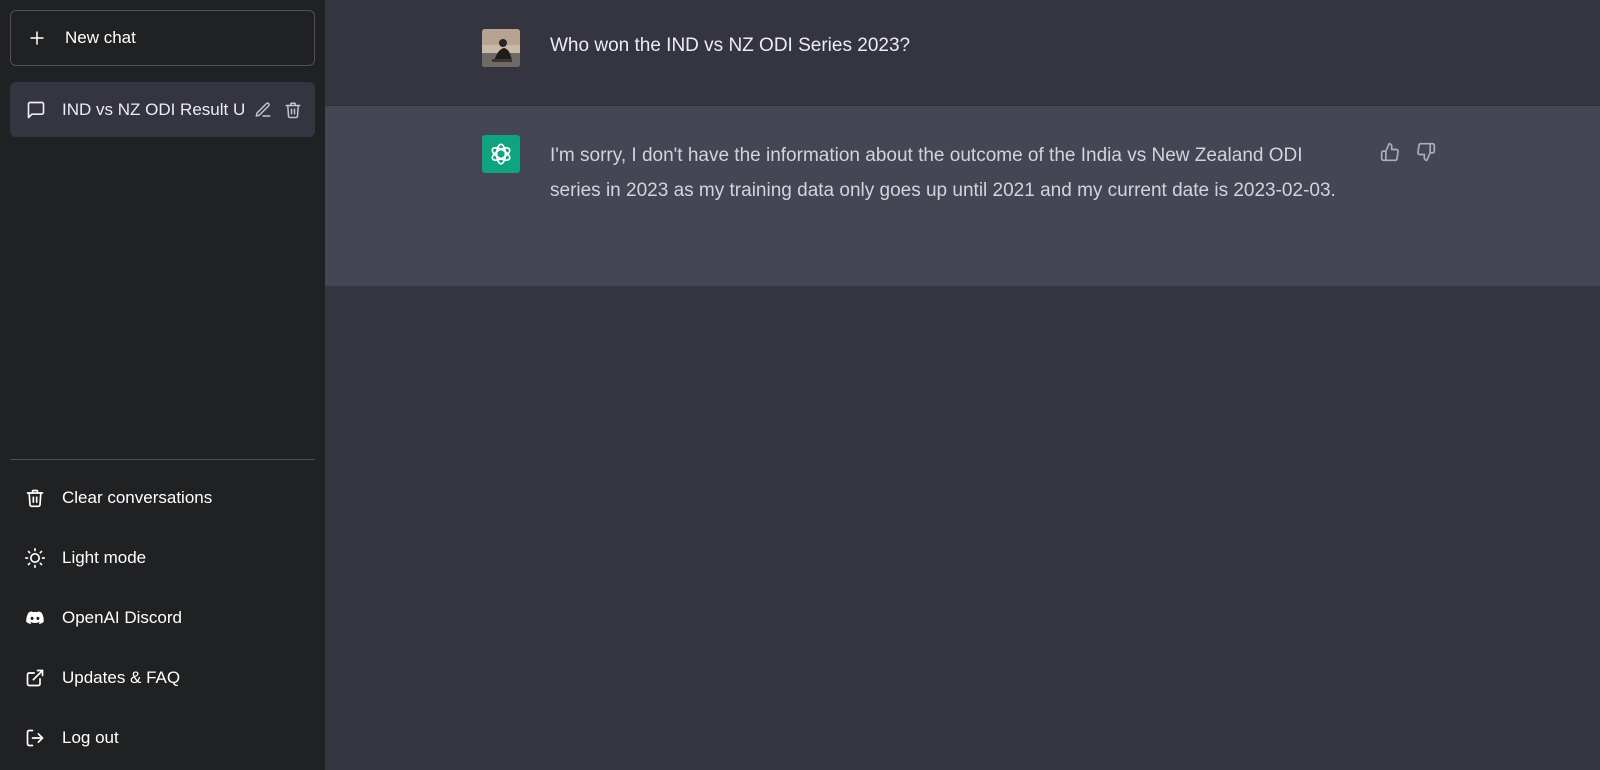 Image resolution: width=1600 pixels, height=770 pixels. Describe the element at coordinates (162, 738) in the screenshot. I see `logout-button: Log out` at that location.